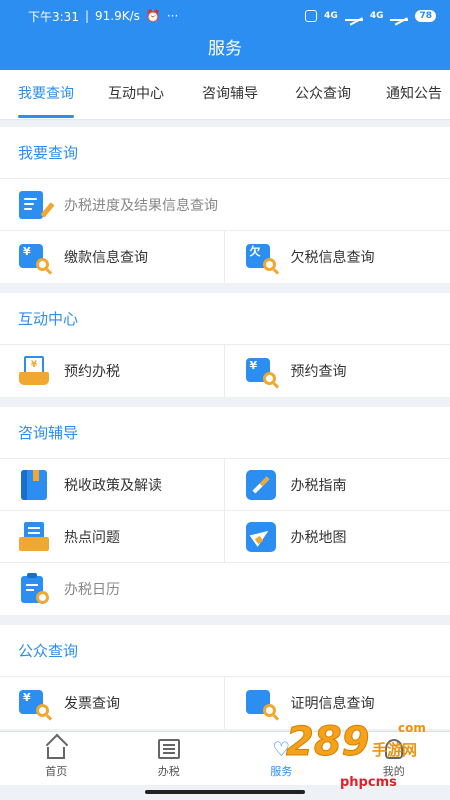 Image resolution: width=450 pixels, height=800 pixels. Describe the element at coordinates (261, 703) in the screenshot. I see `certificate-search-icon` at that location.